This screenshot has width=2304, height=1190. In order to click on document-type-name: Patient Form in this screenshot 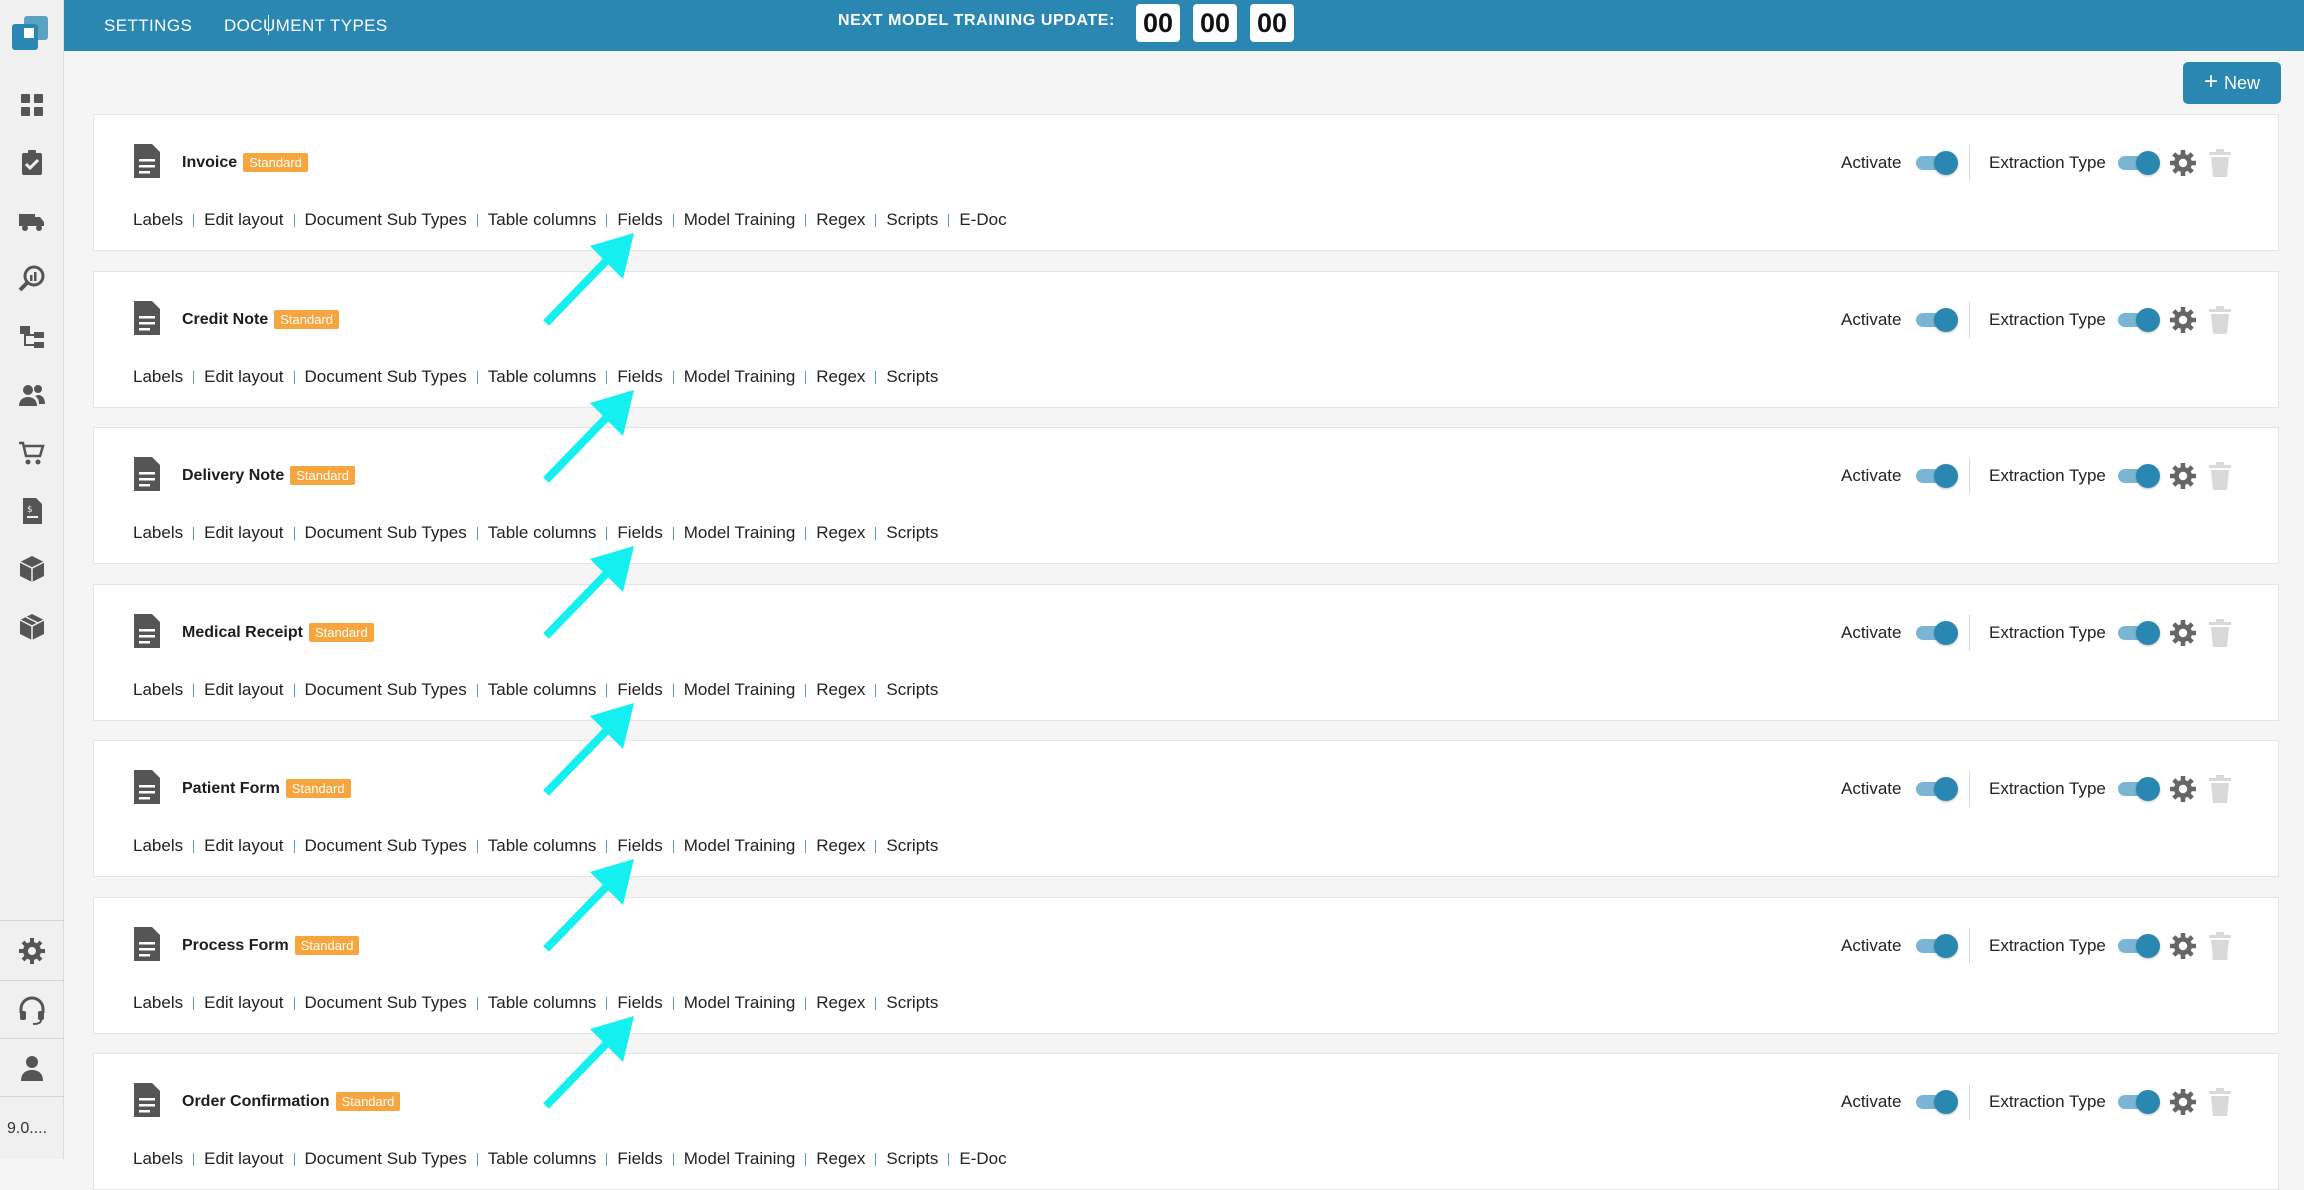, I will do `click(231, 789)`.